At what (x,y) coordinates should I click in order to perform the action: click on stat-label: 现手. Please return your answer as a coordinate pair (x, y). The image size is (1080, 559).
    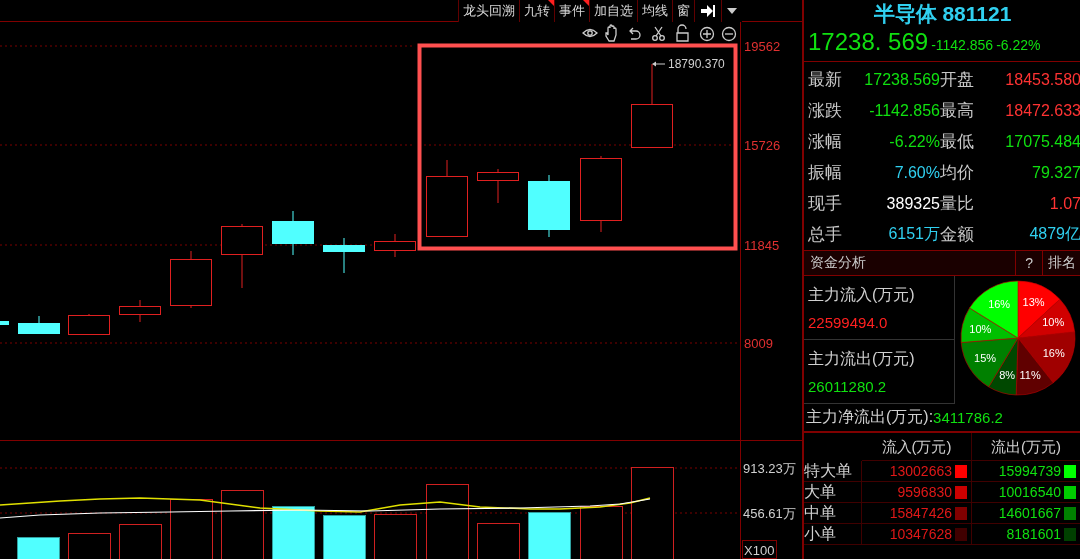
    Looking at the image, I should click on (825, 204).